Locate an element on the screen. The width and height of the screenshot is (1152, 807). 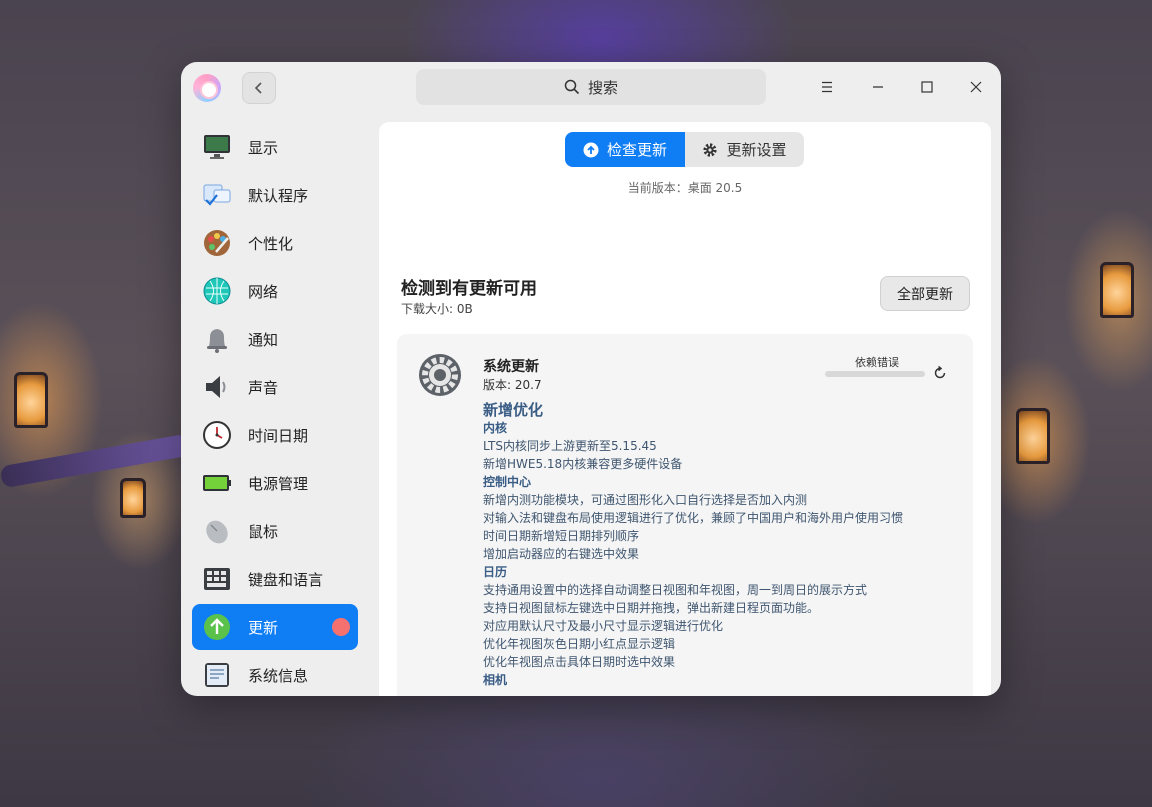
close-icon is located at coordinates (976, 87).